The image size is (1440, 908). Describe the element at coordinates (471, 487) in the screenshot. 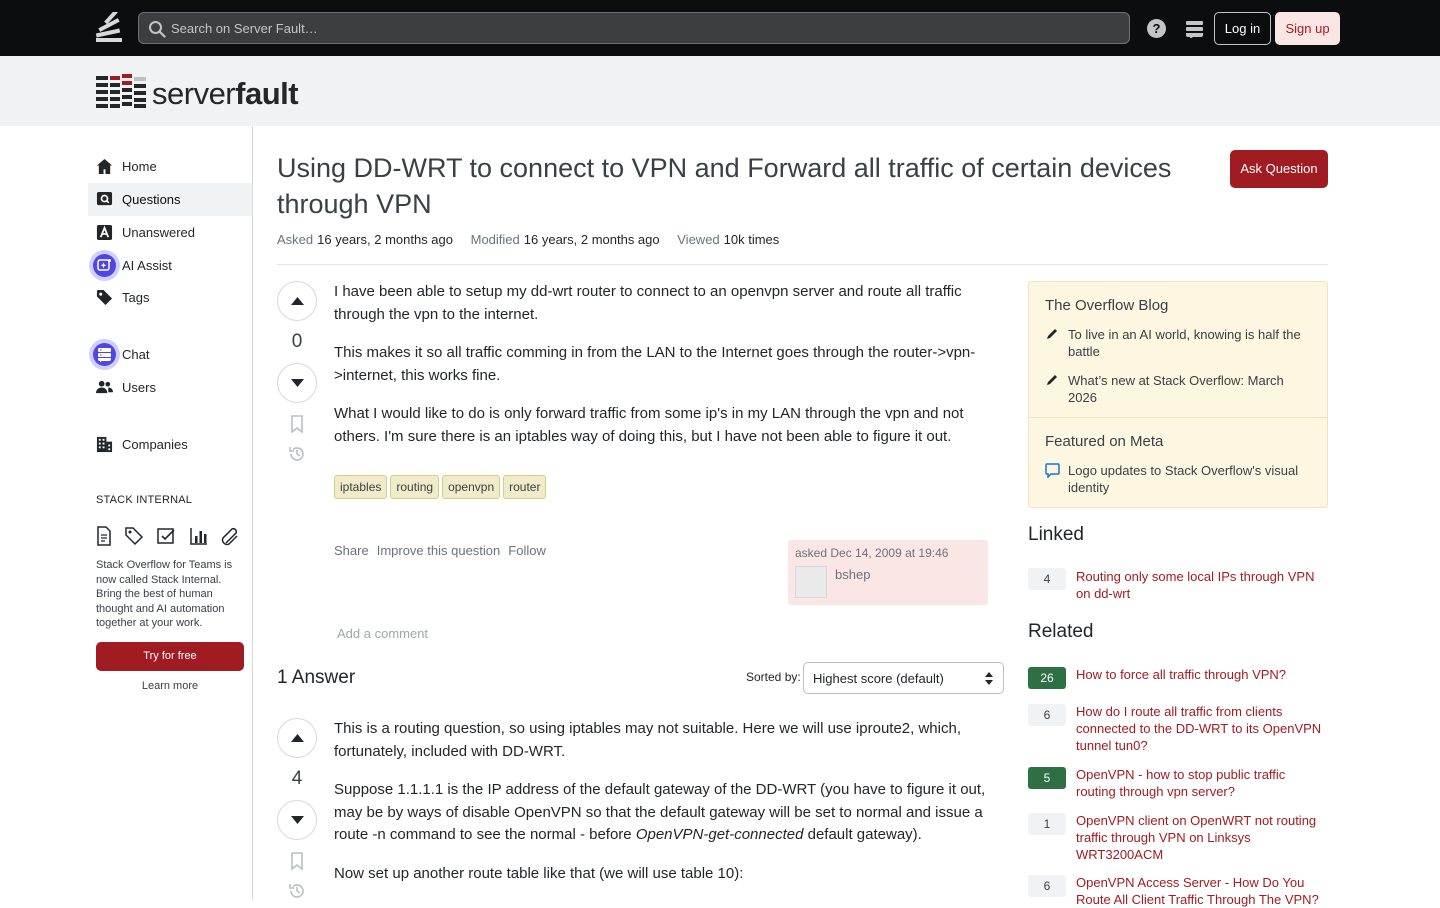

I see `tag-openvpn: openvpn` at that location.